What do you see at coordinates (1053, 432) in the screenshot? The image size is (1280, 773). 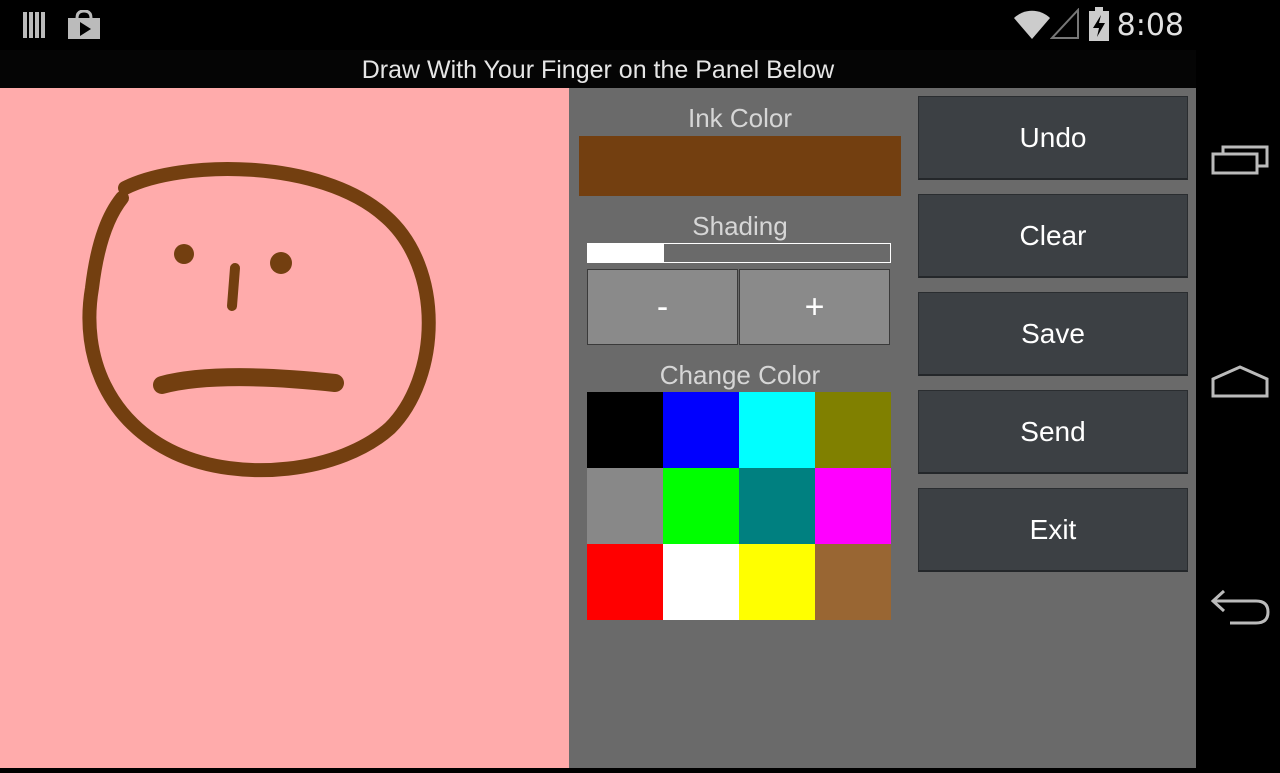 I see `send-button: Send` at bounding box center [1053, 432].